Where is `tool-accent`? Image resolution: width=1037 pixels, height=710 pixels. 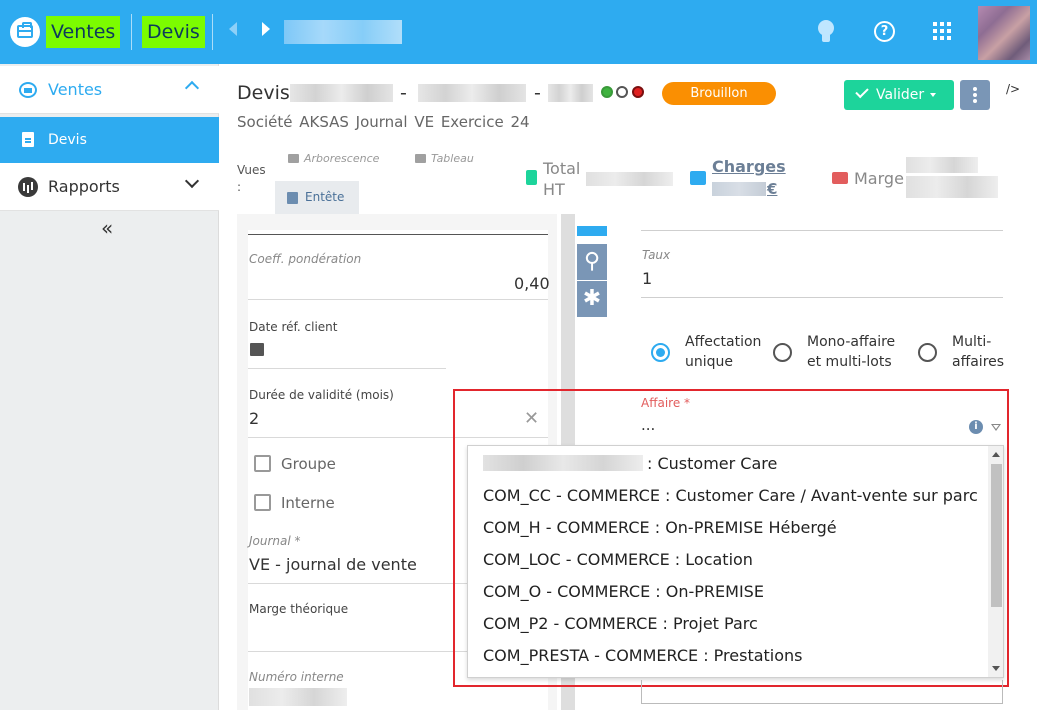 tool-accent is located at coordinates (592, 231).